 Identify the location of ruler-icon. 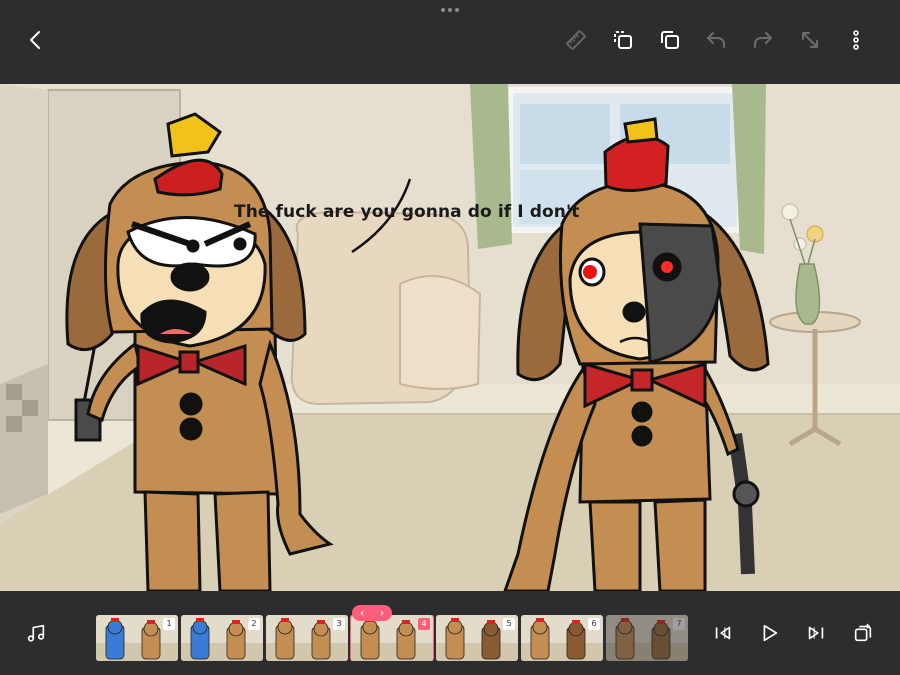
(576, 40).